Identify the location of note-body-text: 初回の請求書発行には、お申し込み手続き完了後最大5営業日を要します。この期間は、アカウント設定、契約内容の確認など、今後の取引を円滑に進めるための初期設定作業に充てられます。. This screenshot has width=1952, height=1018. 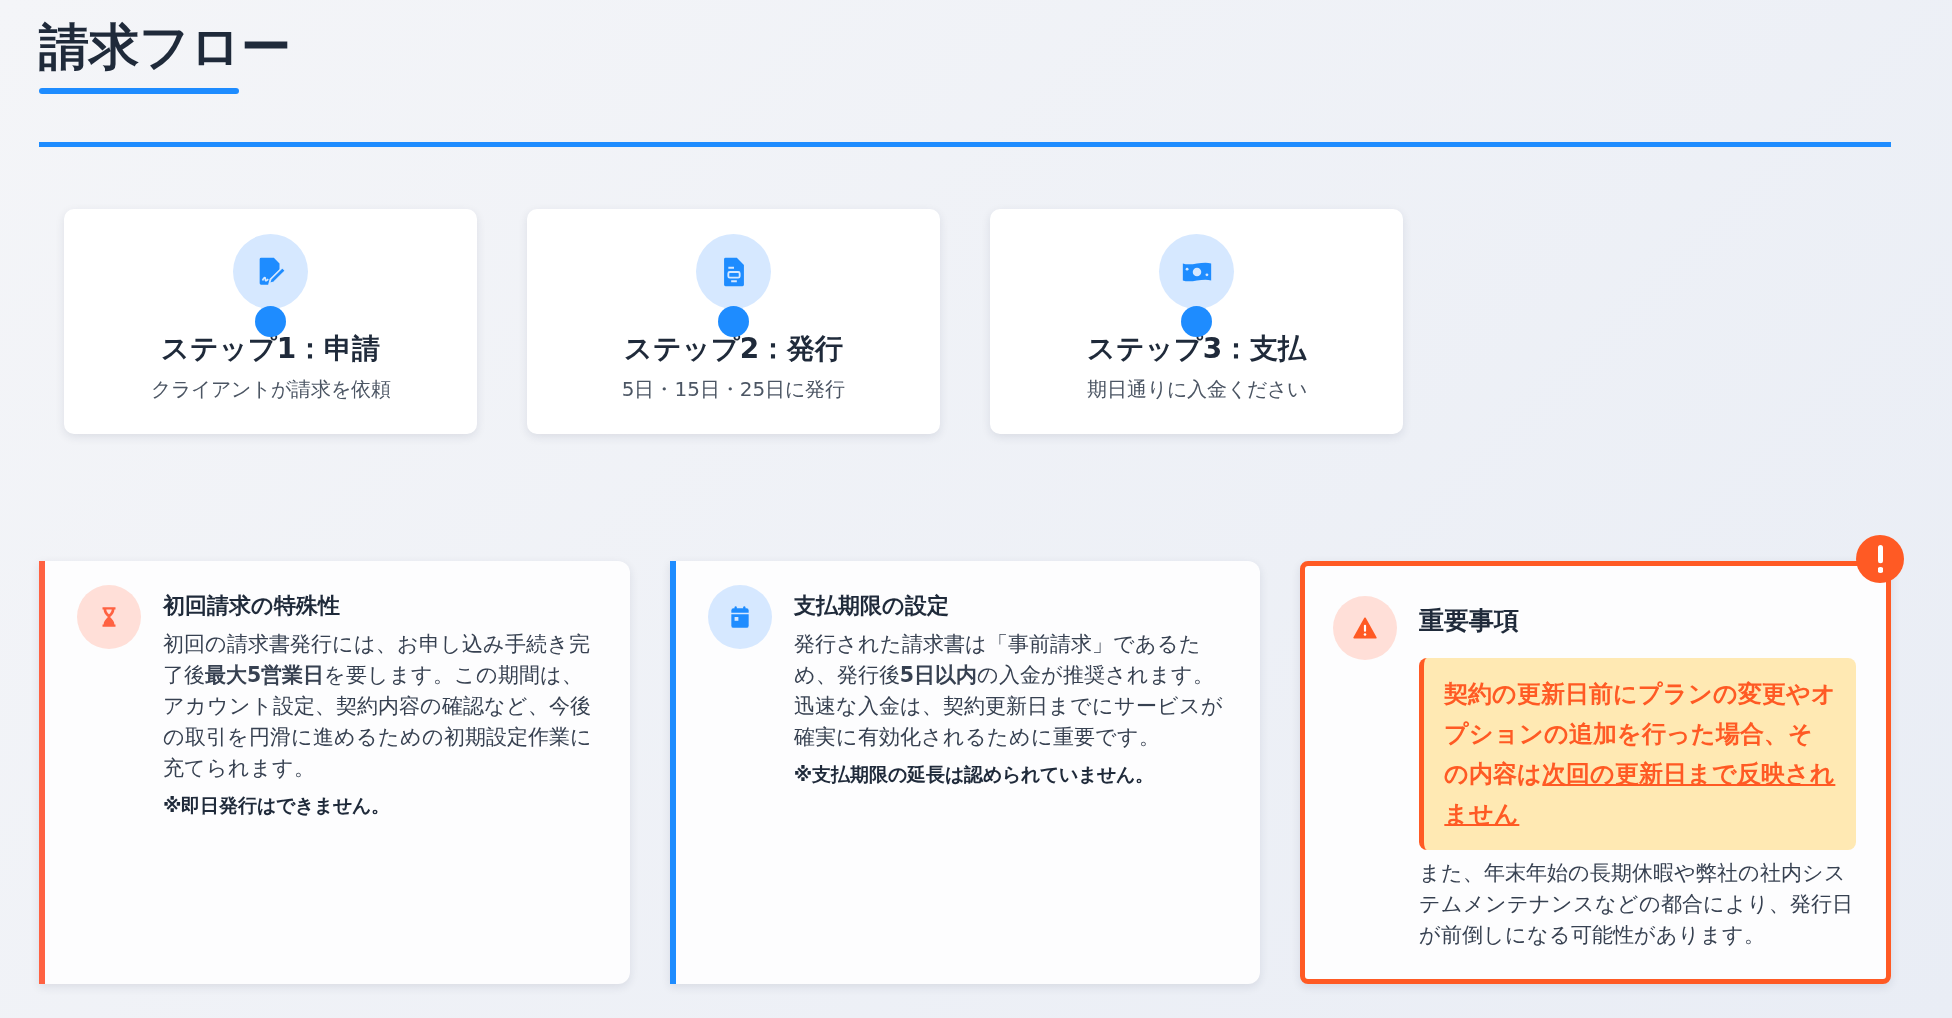
(378, 706).